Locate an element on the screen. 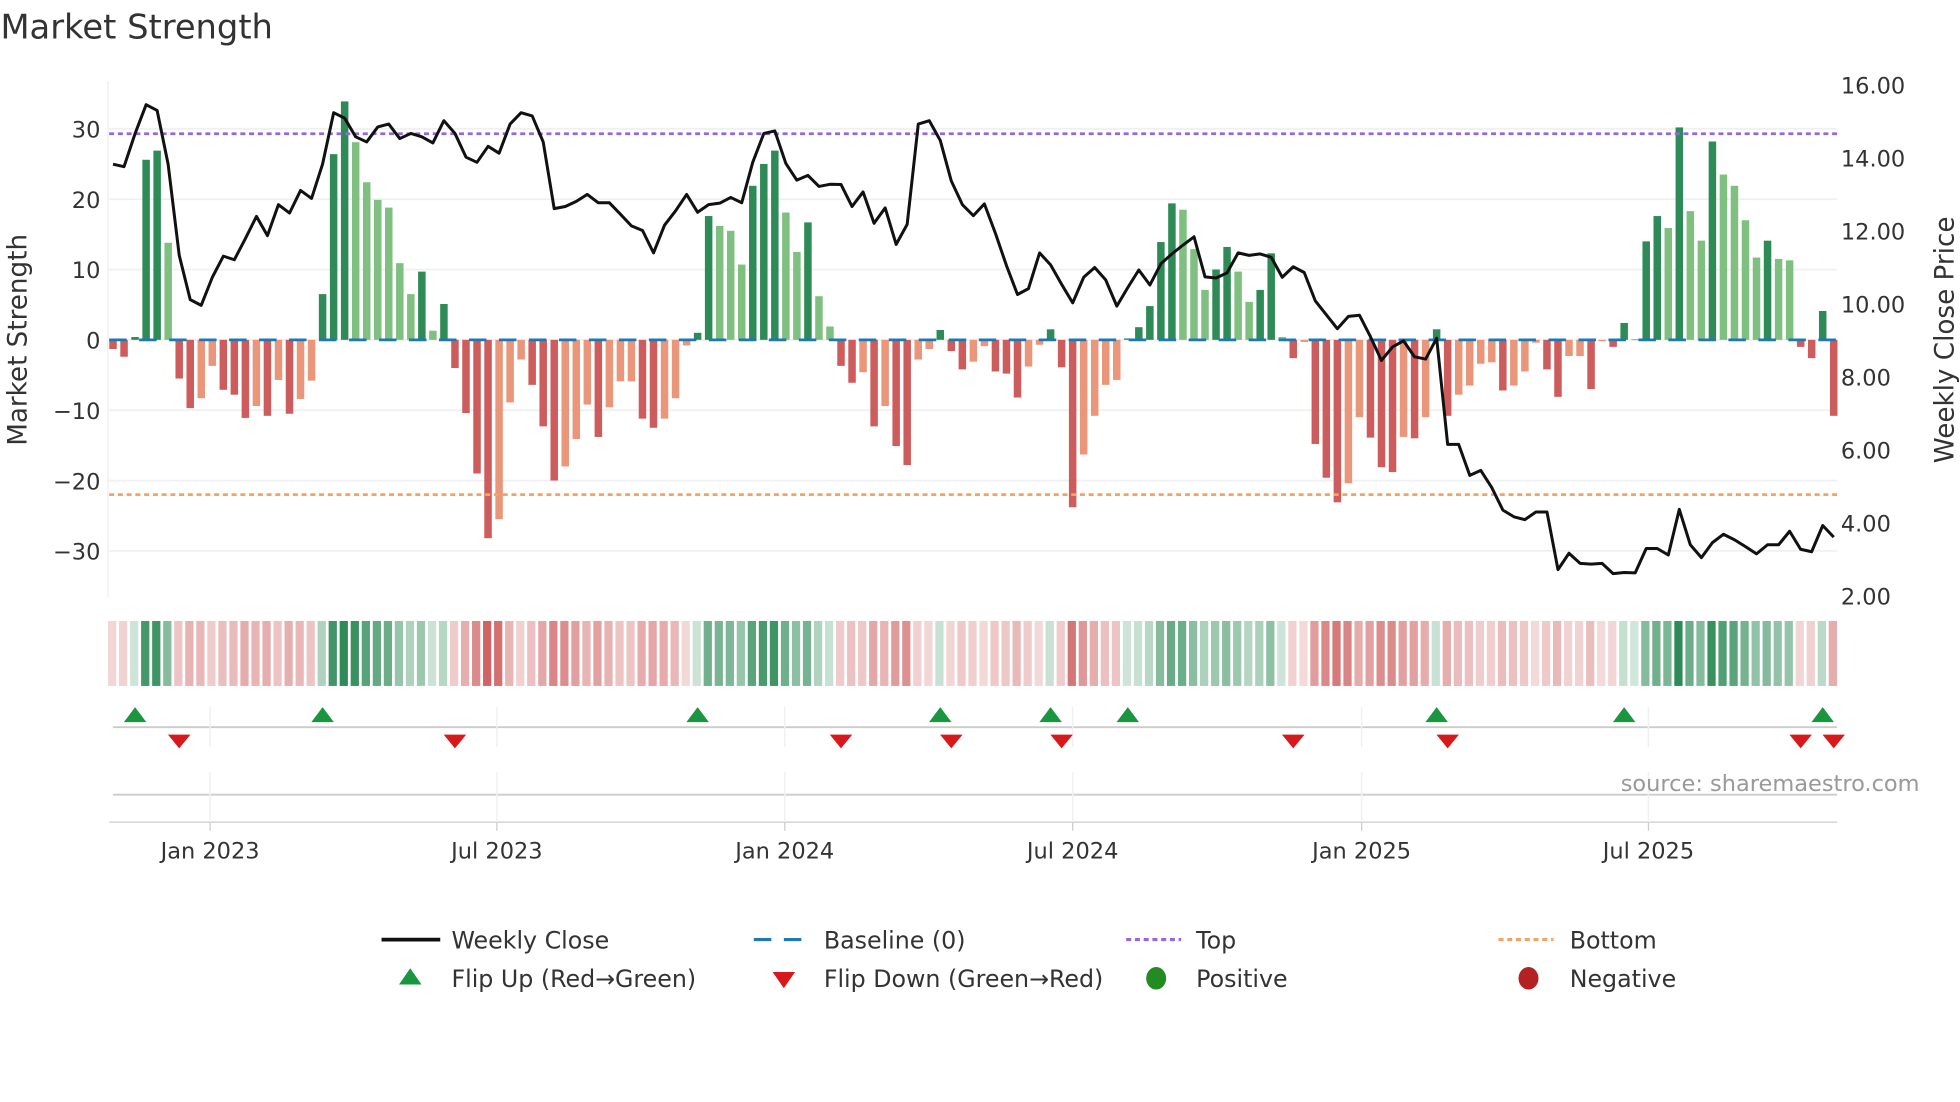 This screenshot has width=1960, height=1102. y-tick-label: 20 is located at coordinates (86, 201).